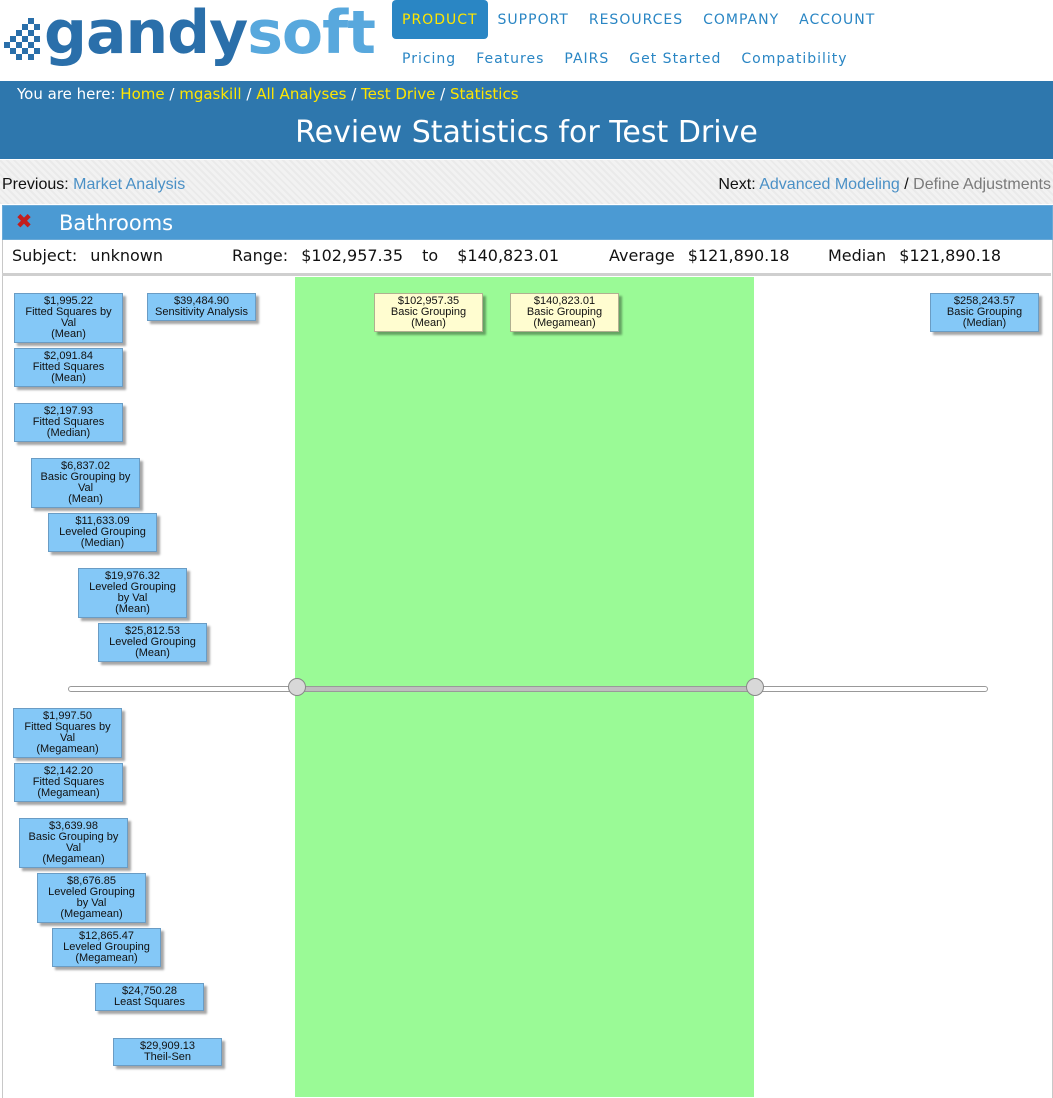  I want to click on value-label: $25,812.53 Leveled Grouping (Mean), so click(152, 642).